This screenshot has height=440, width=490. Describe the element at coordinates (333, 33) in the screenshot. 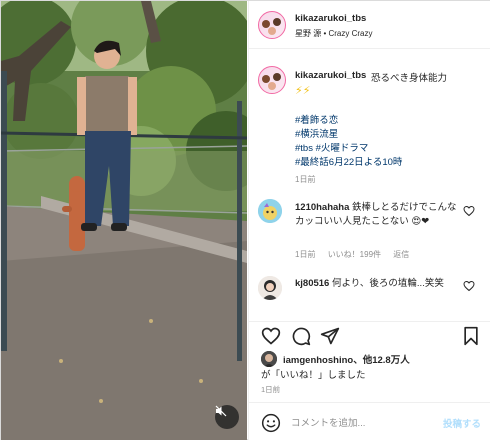

I see `audio-track-label: 星野 源 • Crazy Crazy` at that location.